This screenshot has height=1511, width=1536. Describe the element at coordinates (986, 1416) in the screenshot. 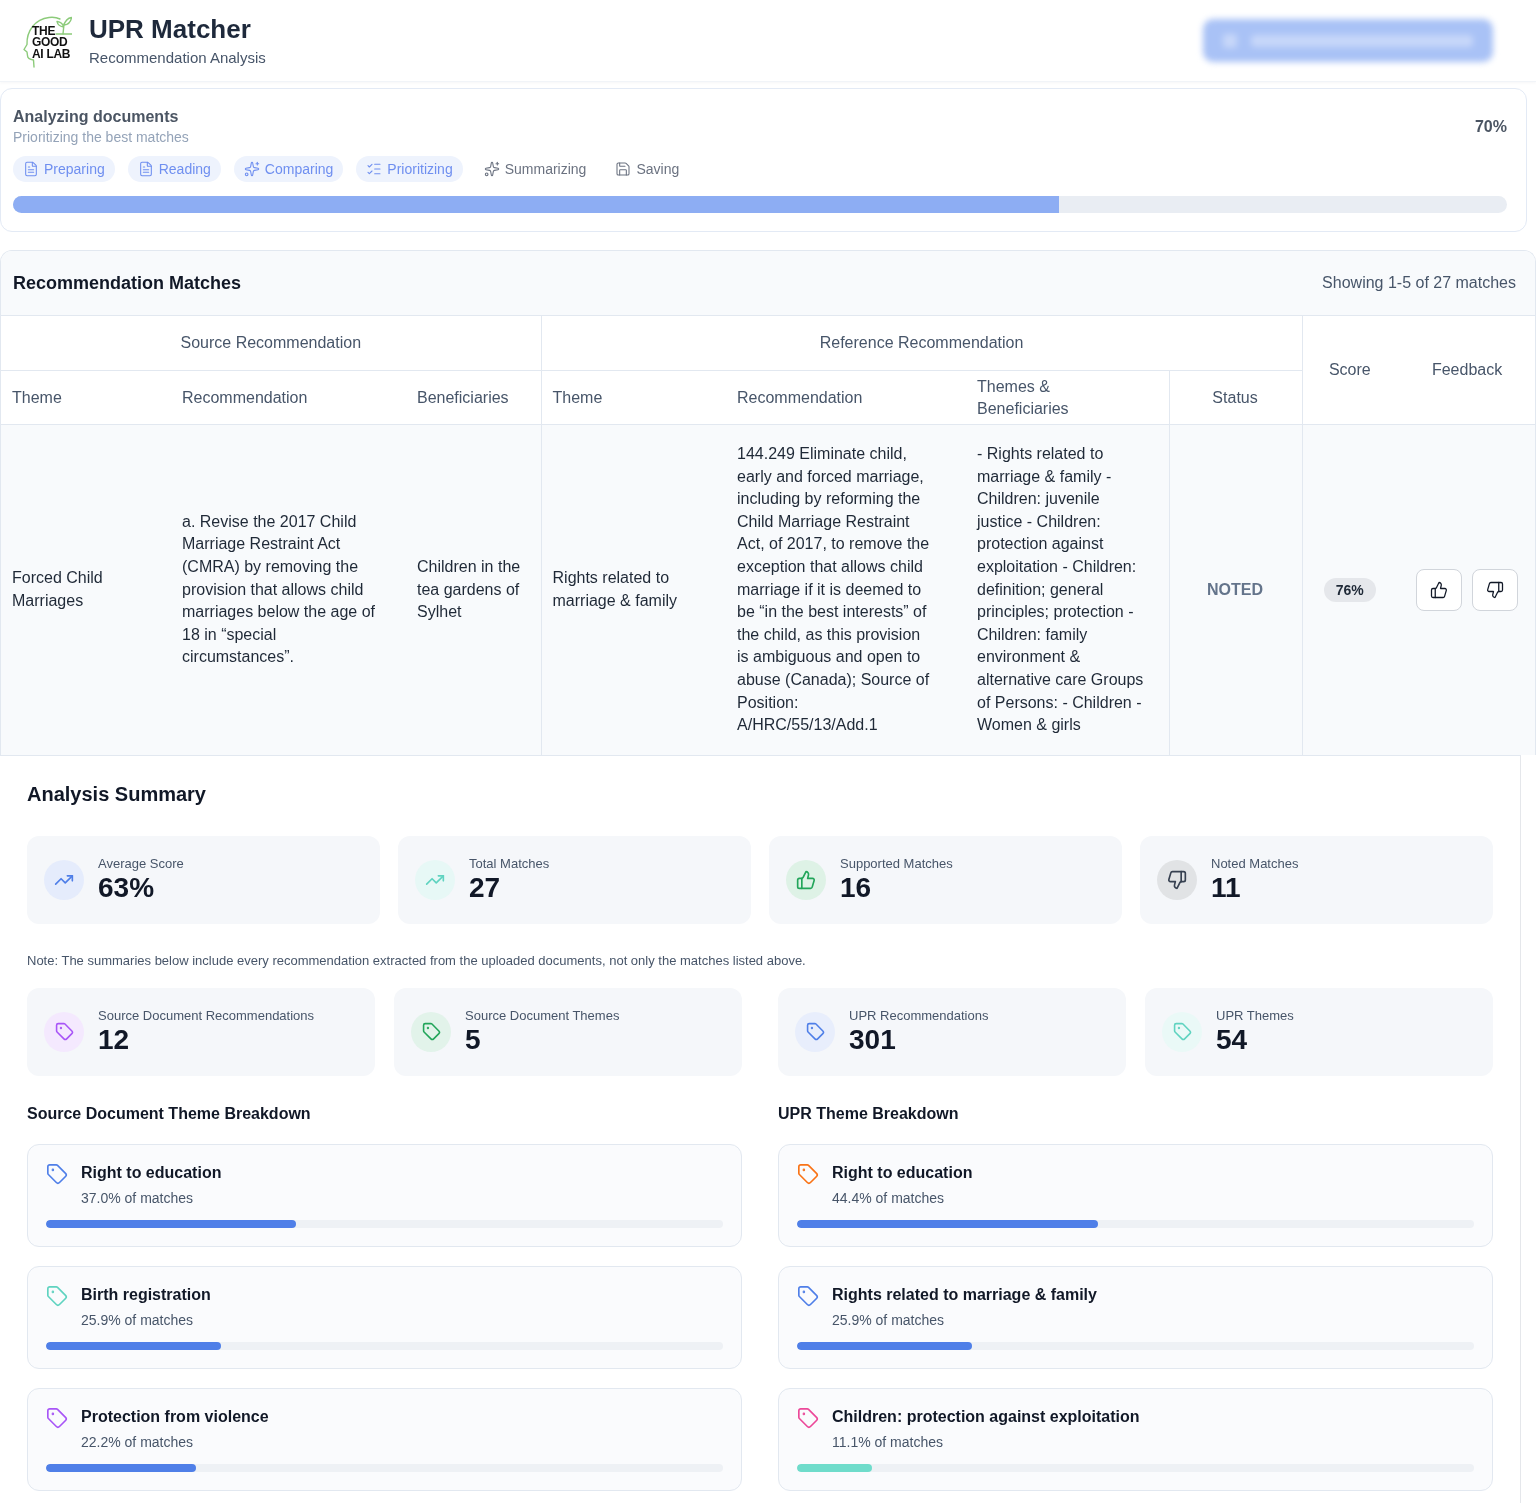

I see `theme-name: Children: protection against exploitation` at that location.